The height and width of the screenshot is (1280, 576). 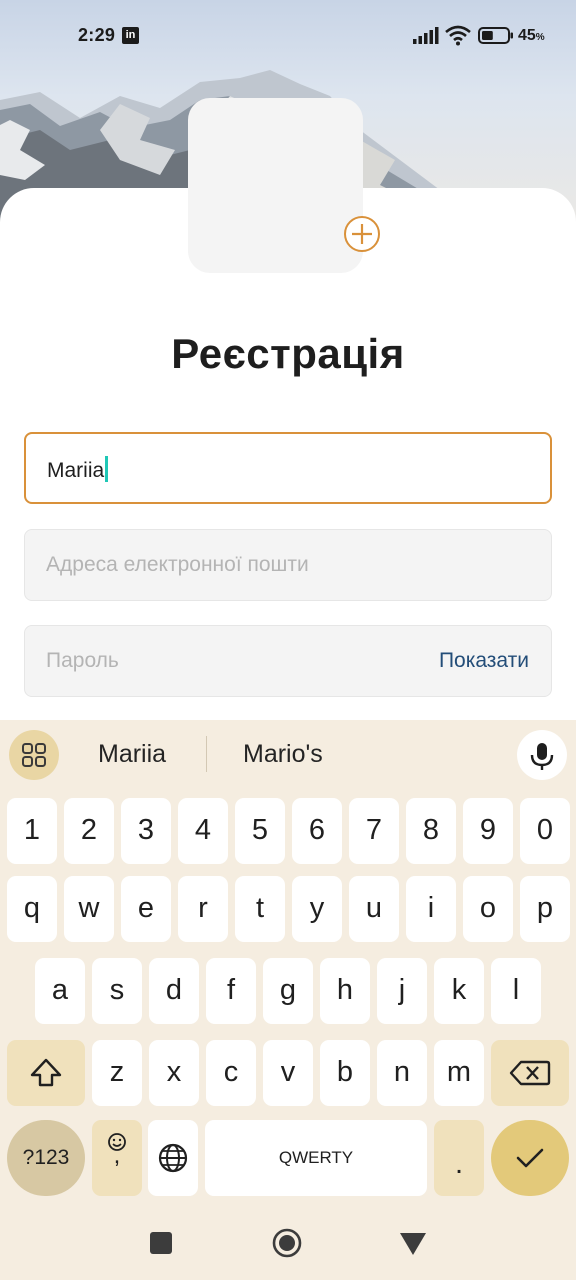 I want to click on key-u: u, so click(x=374, y=909).